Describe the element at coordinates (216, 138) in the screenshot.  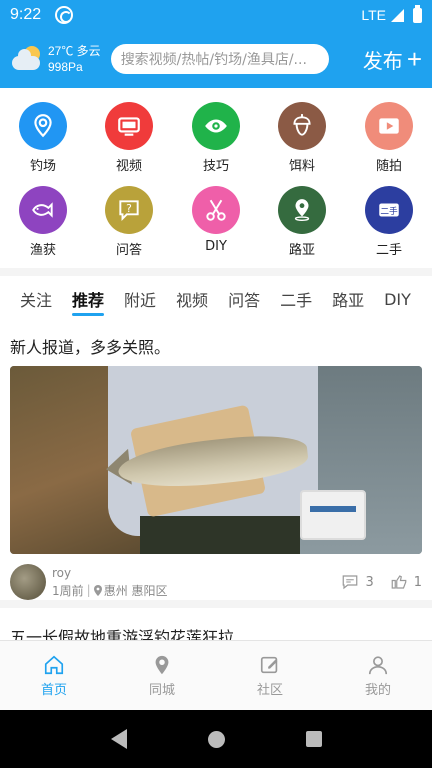
I see `category-skills: 技巧` at that location.